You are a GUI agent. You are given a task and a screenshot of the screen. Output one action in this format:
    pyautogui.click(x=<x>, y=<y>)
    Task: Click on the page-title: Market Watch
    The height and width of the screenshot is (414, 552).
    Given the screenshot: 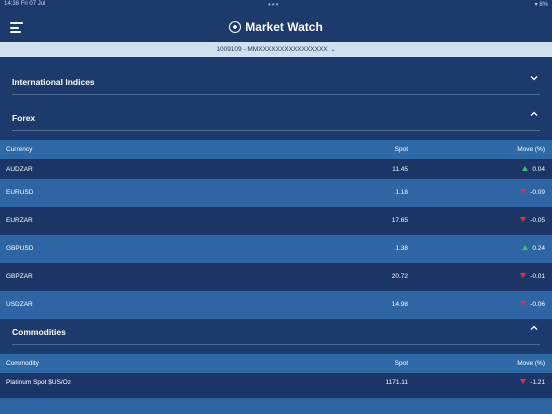 What is the action you would take?
    pyautogui.click(x=276, y=27)
    